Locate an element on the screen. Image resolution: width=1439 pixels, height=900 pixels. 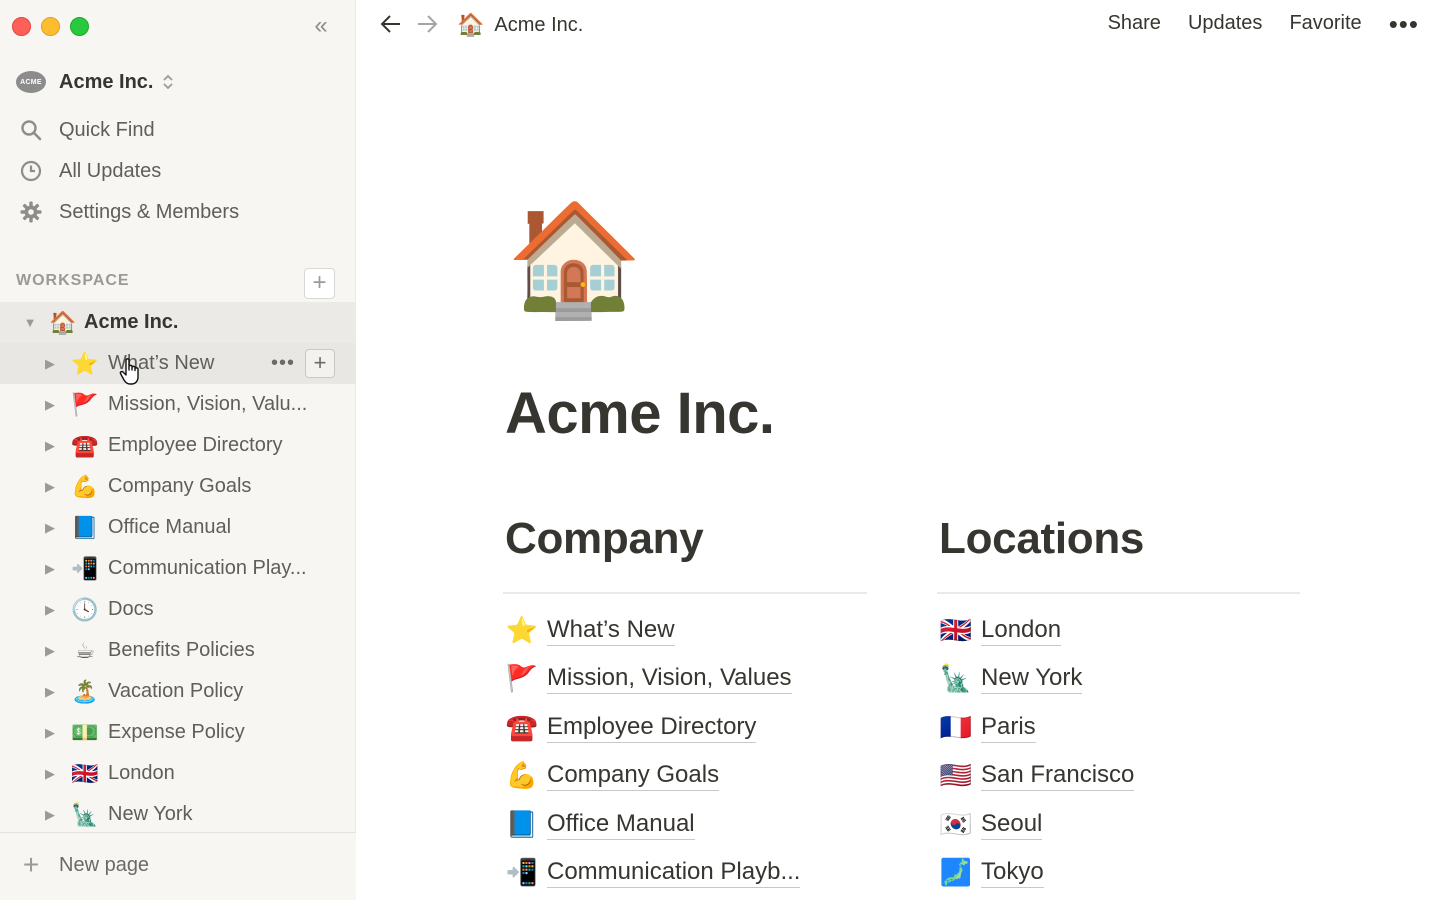
page-link-label: Employee Directory is located at coordinates (652, 727).